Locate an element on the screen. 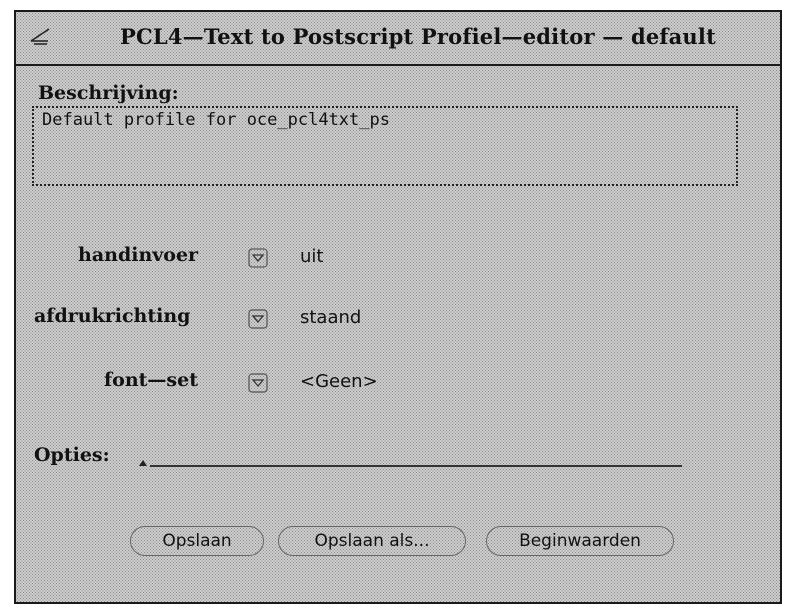 The width and height of the screenshot is (795, 614). font-set-menu-button is located at coordinates (258, 383).